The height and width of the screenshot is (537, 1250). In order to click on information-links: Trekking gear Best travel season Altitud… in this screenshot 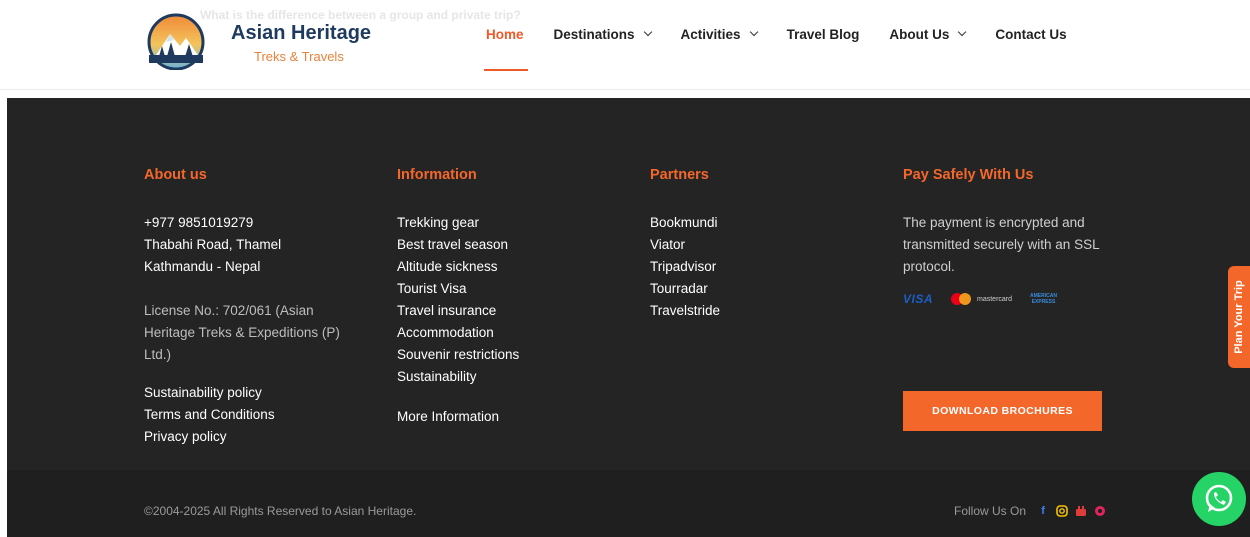, I will do `click(458, 300)`.